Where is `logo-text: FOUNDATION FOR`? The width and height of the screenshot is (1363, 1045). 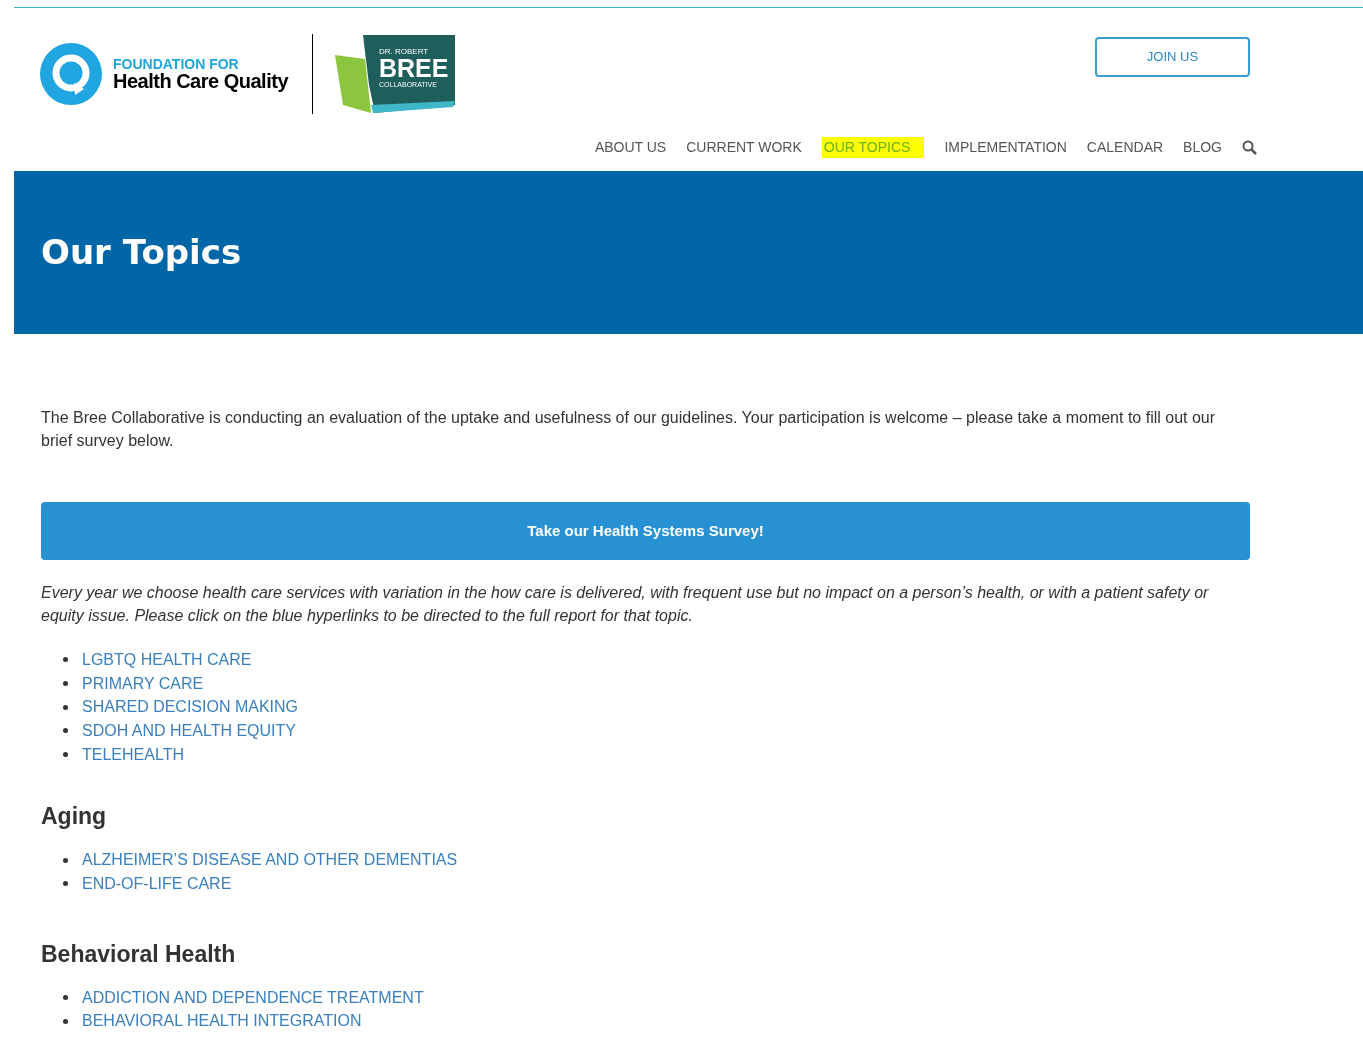 logo-text: FOUNDATION FOR is located at coordinates (176, 64).